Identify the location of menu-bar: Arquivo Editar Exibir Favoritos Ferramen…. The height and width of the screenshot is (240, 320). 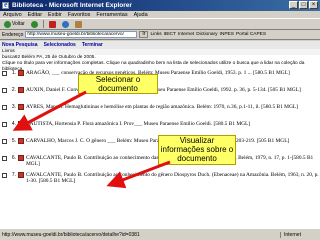
(160, 15).